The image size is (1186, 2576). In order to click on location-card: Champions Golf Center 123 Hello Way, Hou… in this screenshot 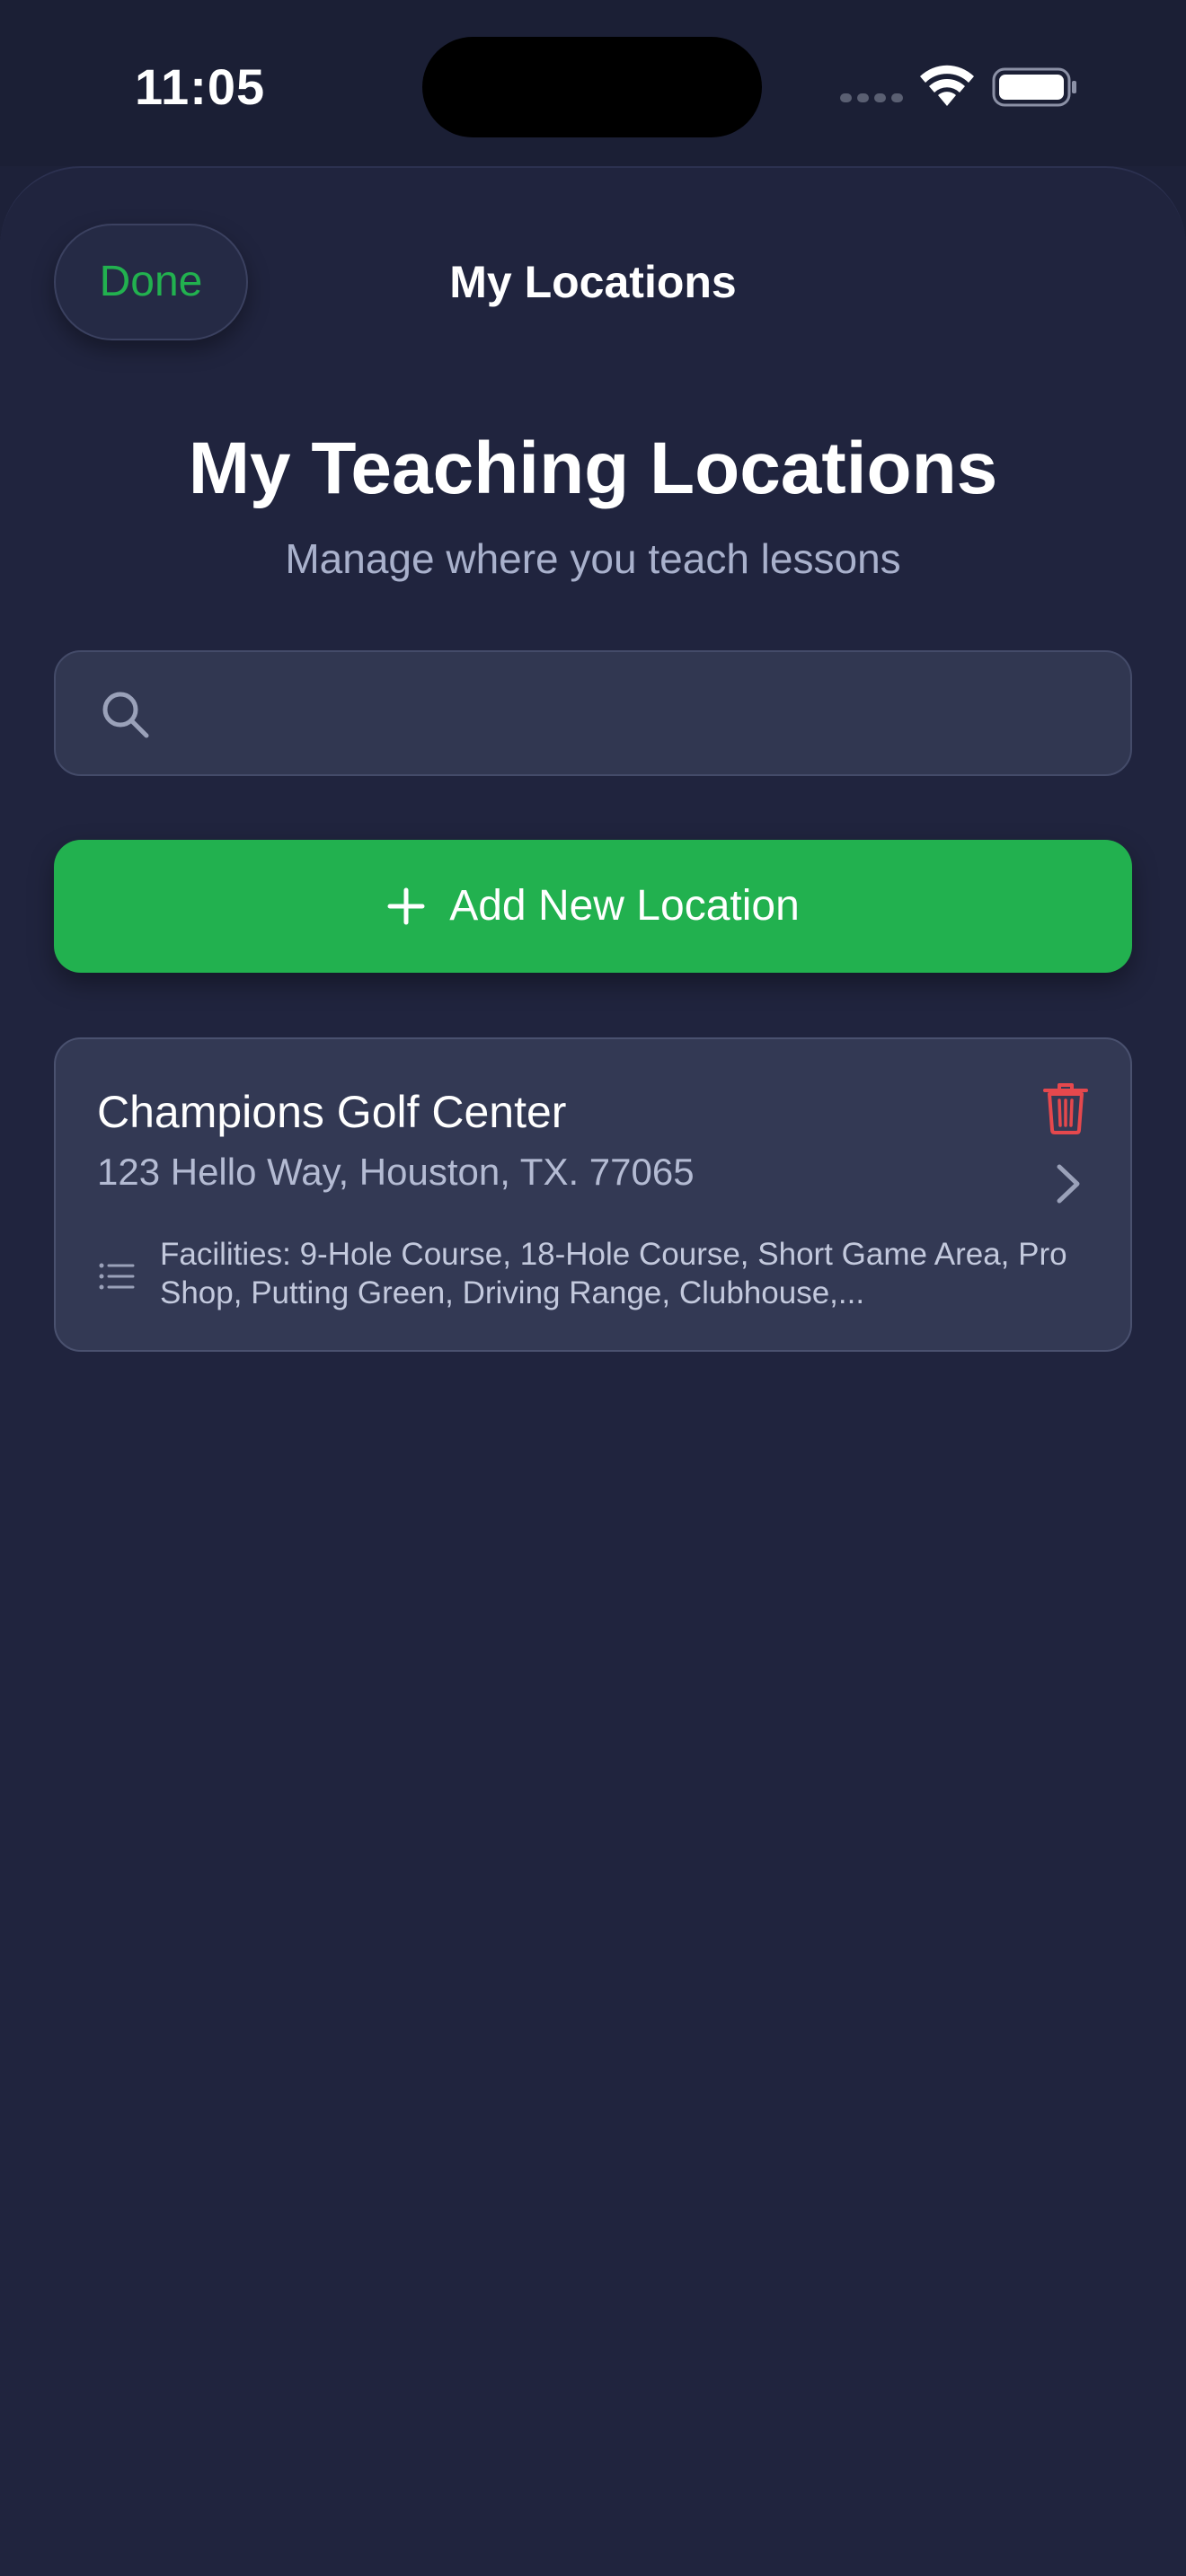, I will do `click(593, 1194)`.